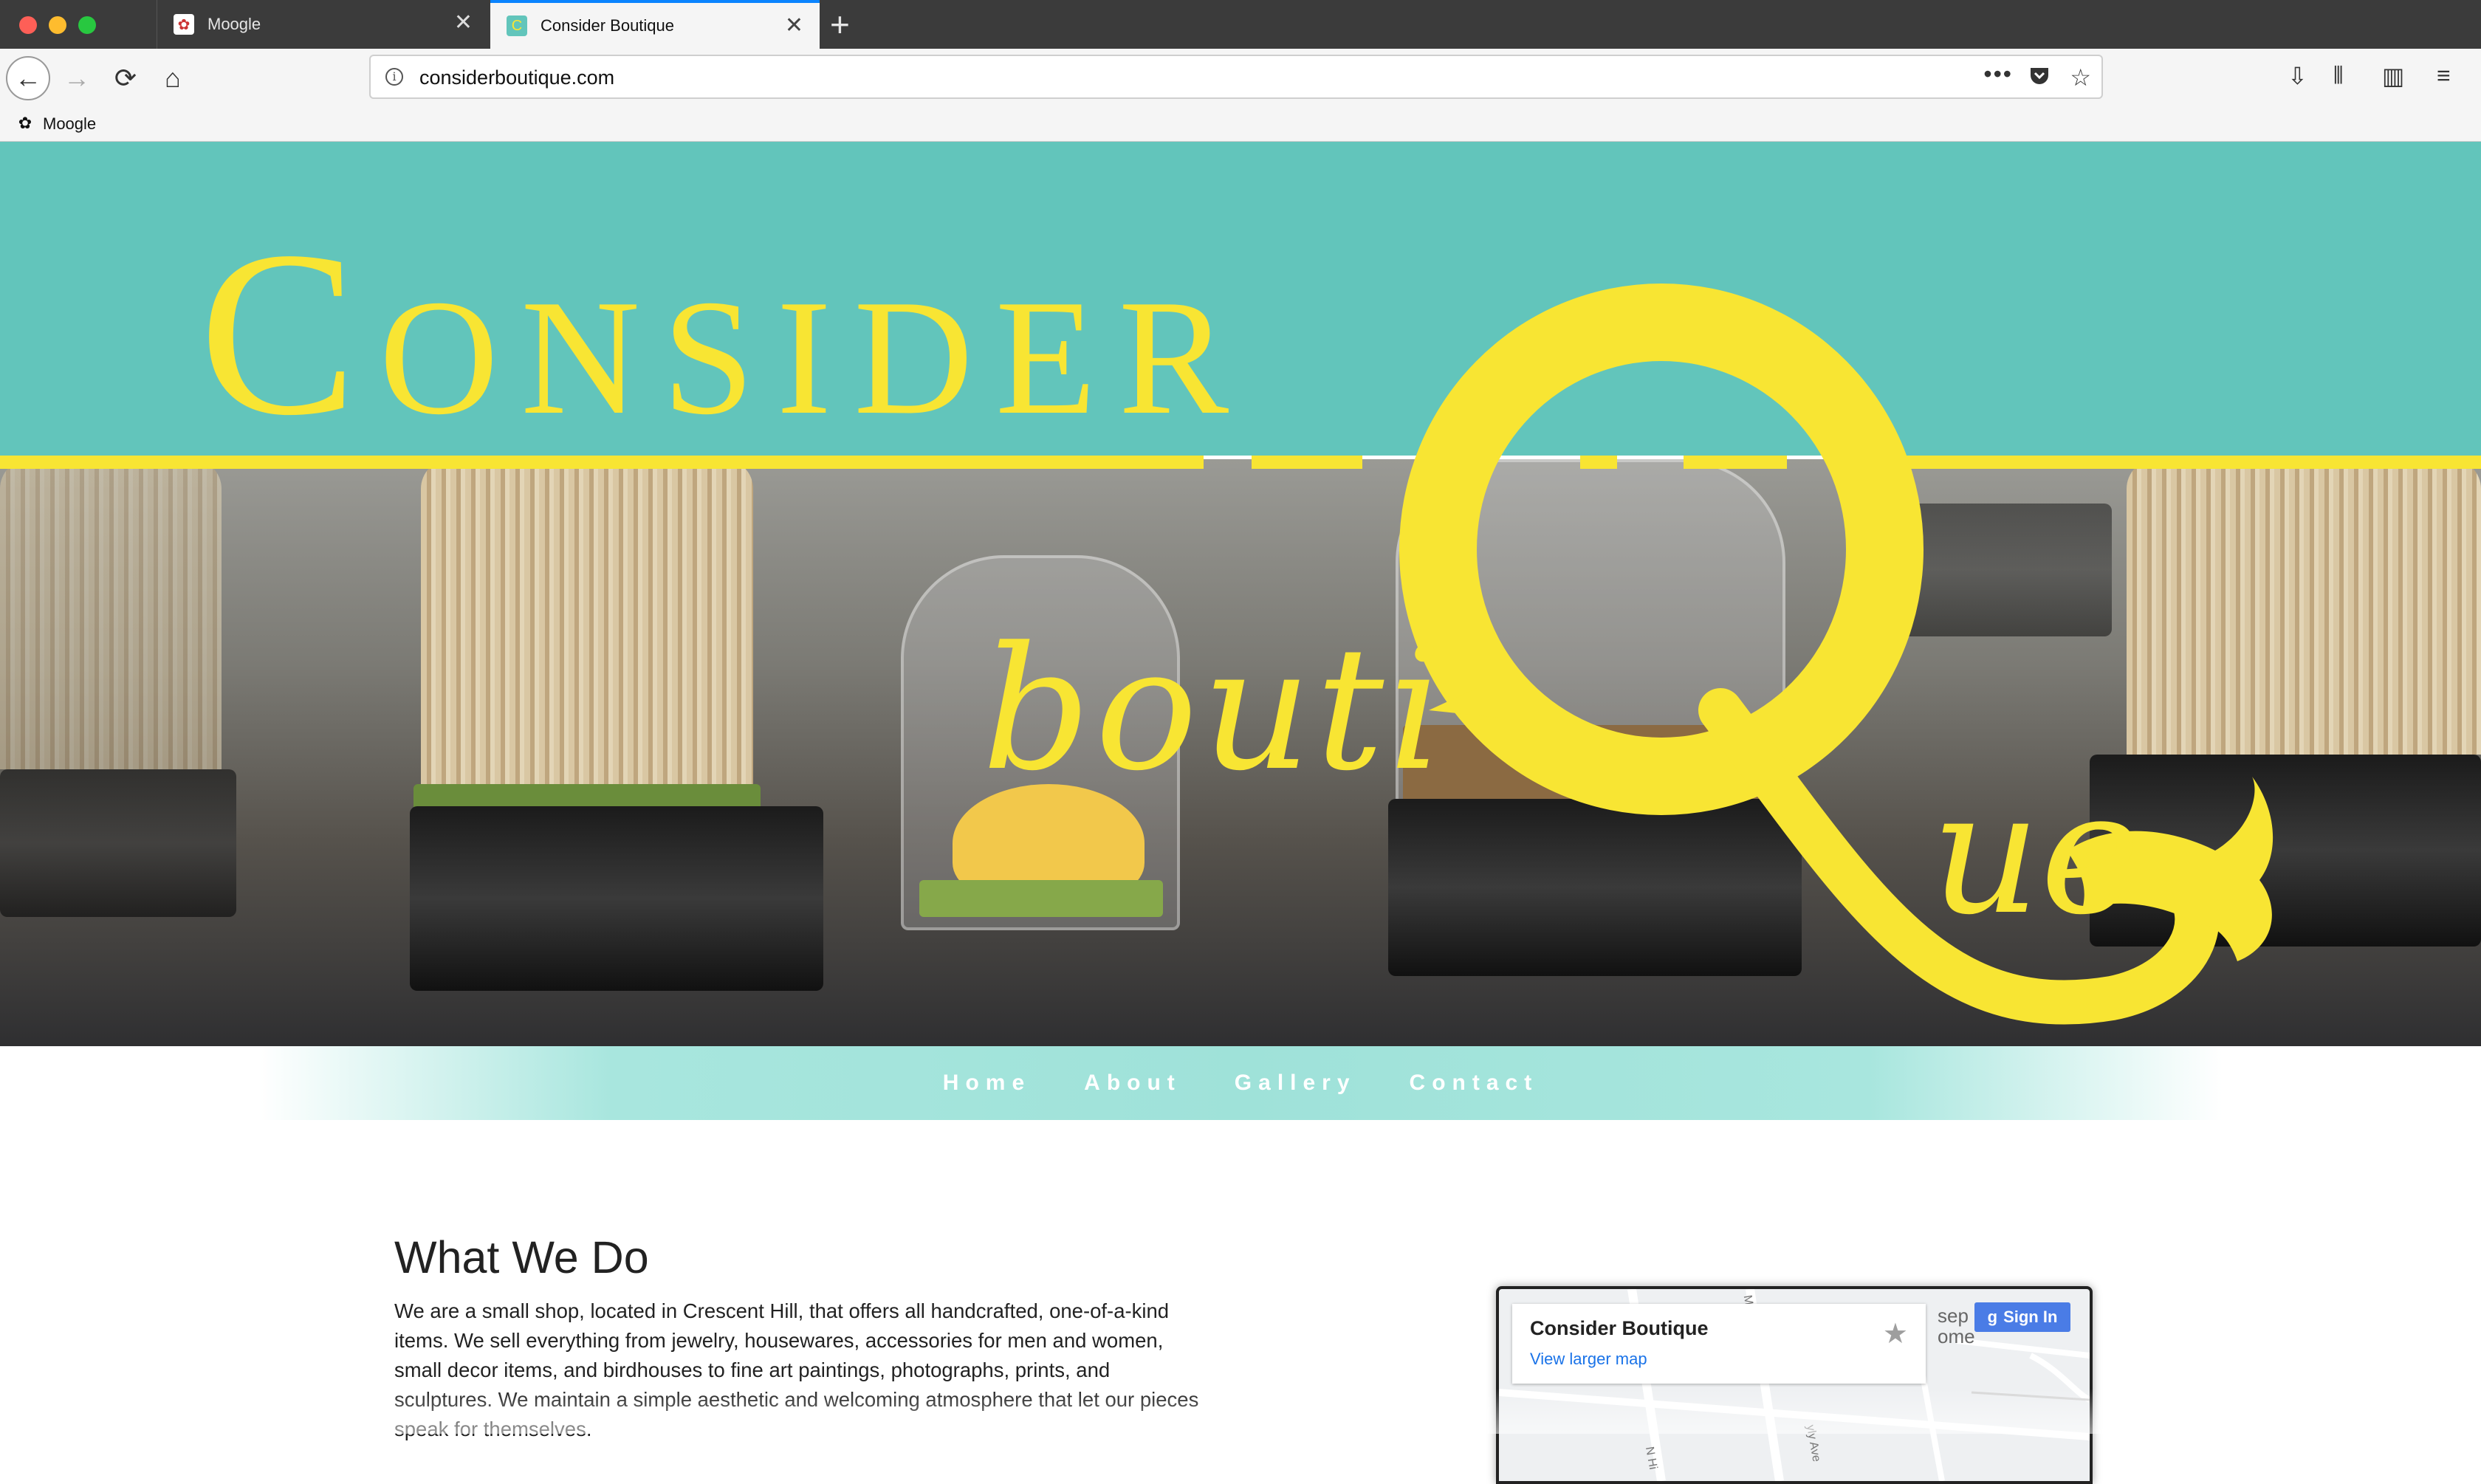 This screenshot has width=2481, height=1484. I want to click on map-snippet-text: sep ome, so click(1956, 1326).